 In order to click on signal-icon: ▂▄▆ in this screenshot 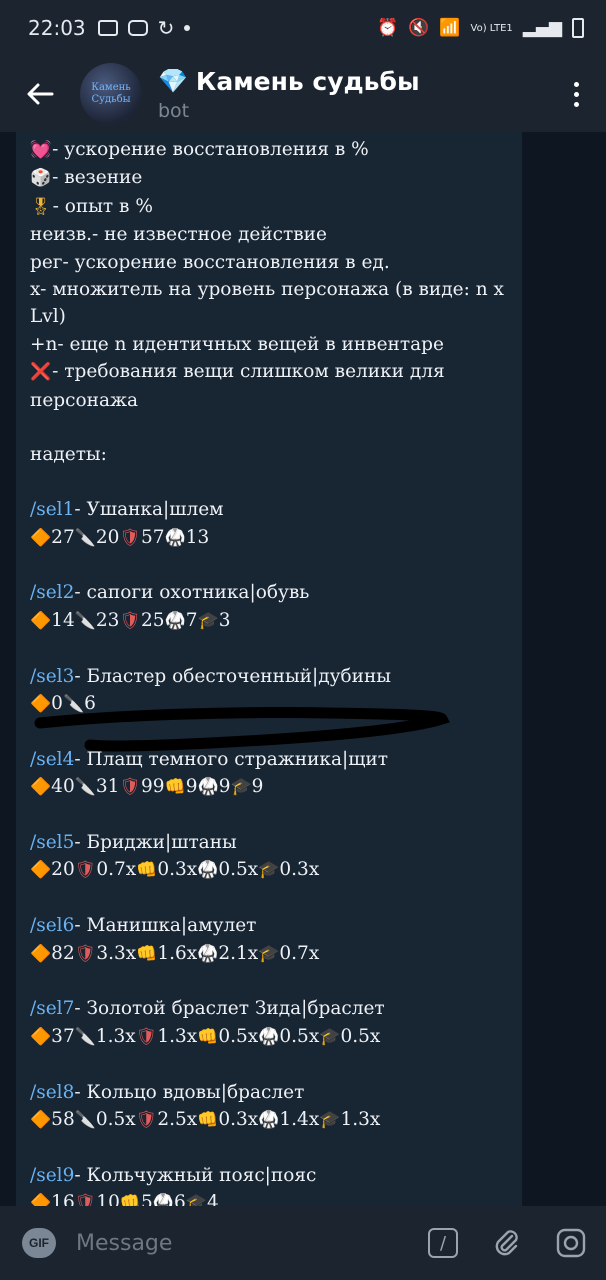, I will do `click(542, 28)`.